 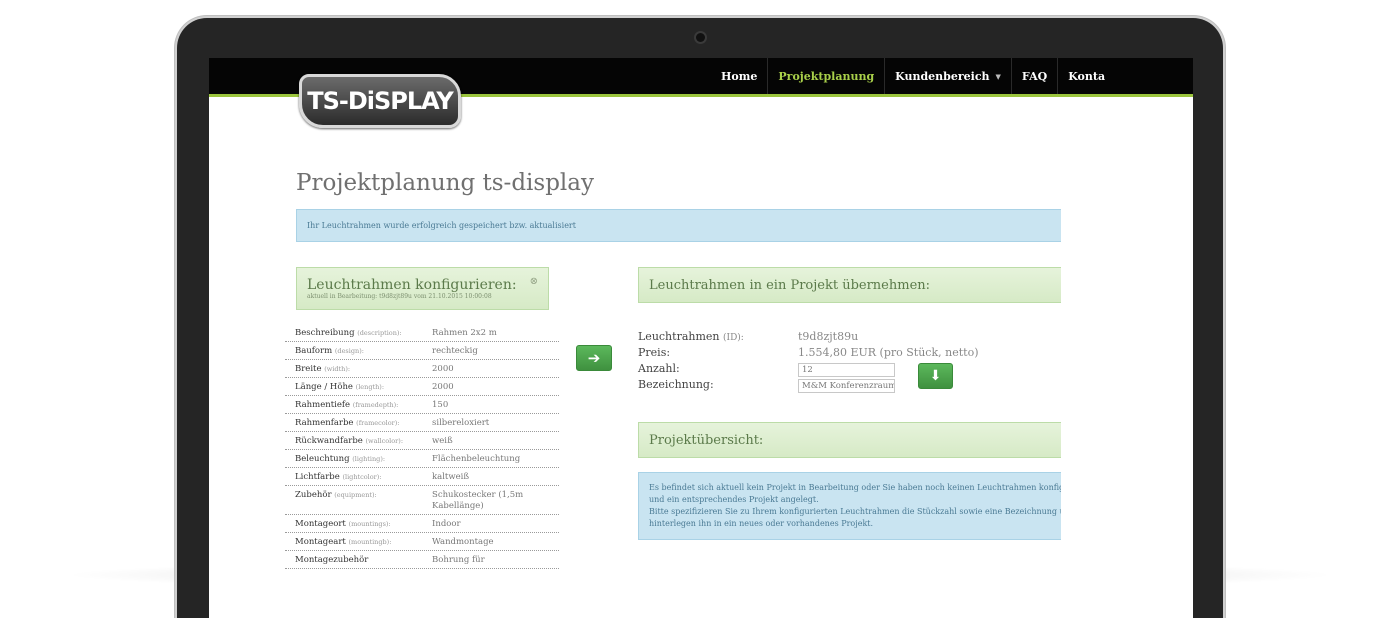 What do you see at coordinates (733, 338) in the screenshot?
I see `id-hint: (ID):` at bounding box center [733, 338].